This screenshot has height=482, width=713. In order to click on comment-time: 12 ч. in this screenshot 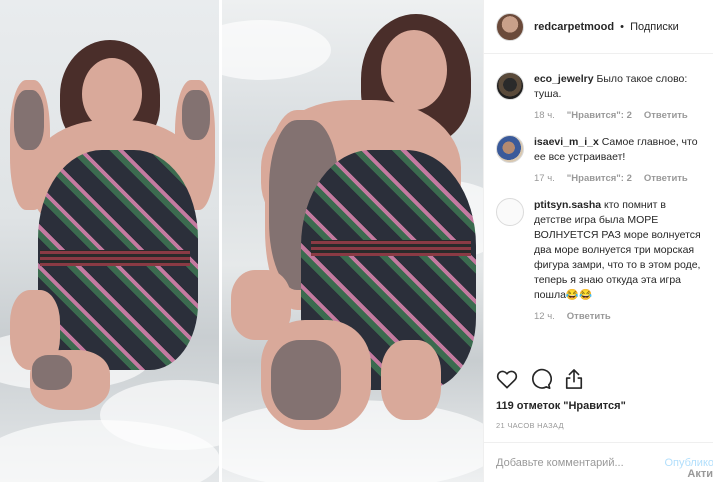, I will do `click(544, 316)`.